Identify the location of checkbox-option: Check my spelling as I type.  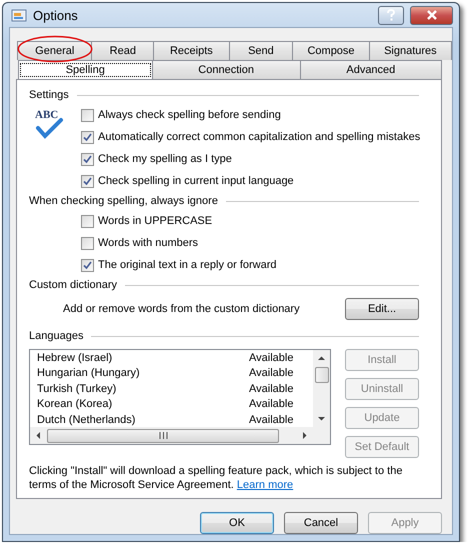
(250, 159).